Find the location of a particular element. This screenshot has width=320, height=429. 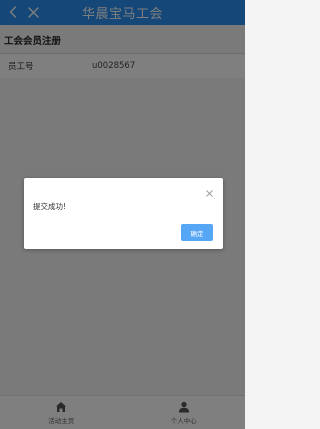

success-dialog: 提交成功! 确定 is located at coordinates (123, 213).